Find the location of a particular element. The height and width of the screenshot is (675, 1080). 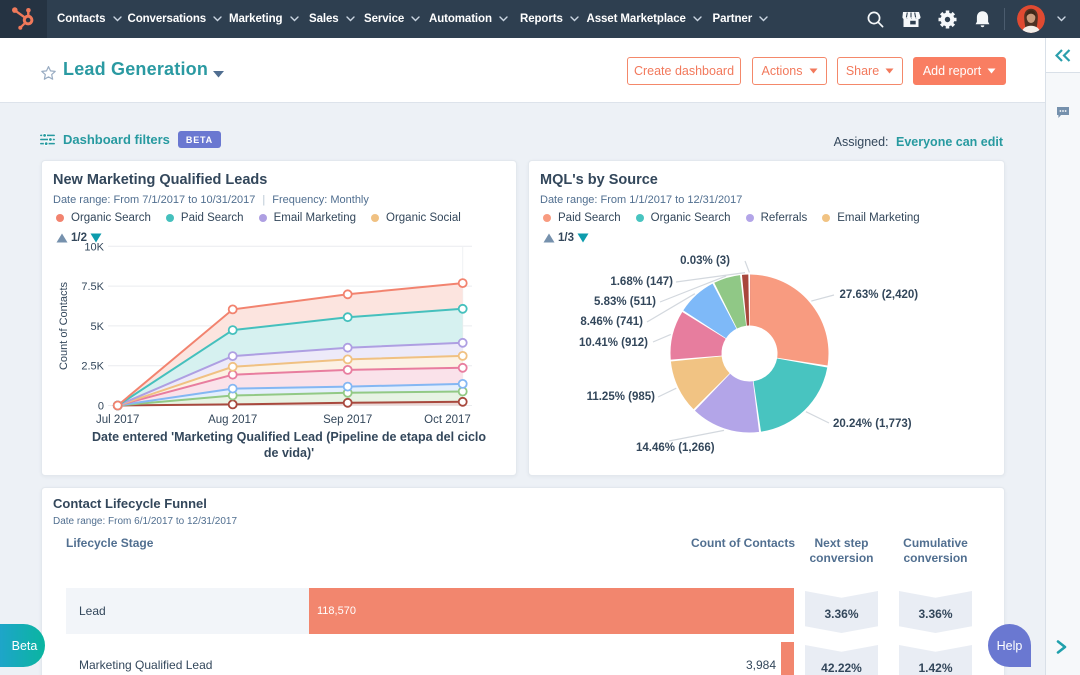

svg-text: Oct 2017 is located at coordinates (447, 420).